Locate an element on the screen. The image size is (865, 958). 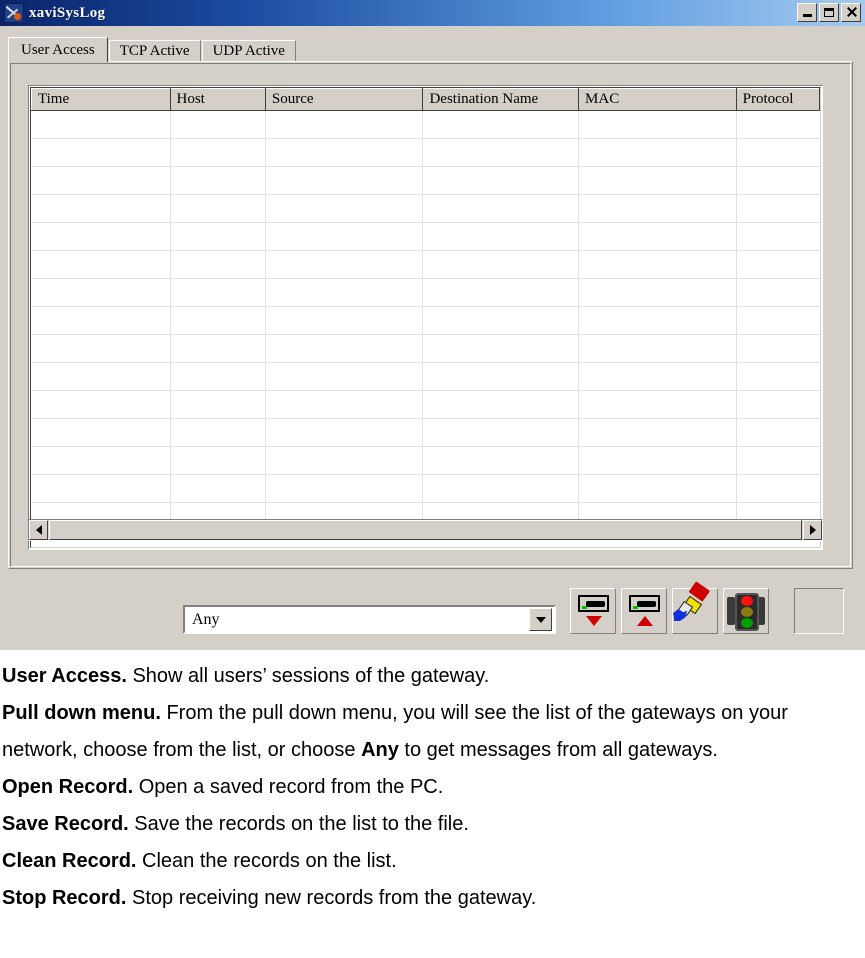
open-record-button is located at coordinates (593, 611).